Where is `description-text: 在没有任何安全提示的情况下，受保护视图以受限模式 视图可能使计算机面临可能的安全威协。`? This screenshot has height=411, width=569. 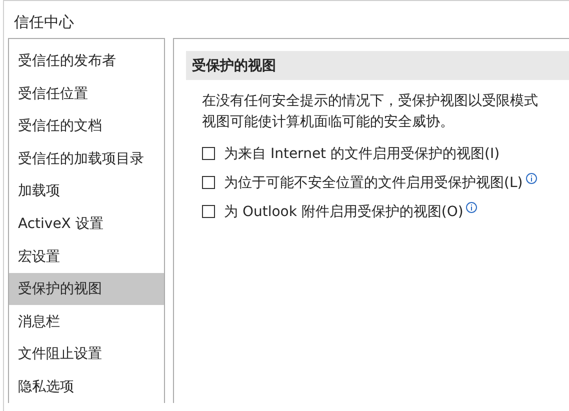
description-text: 在没有任何安全提示的情况下，受保护视图以受限模式 视图可能使计算机面临可能的安全威协。 is located at coordinates (370, 112).